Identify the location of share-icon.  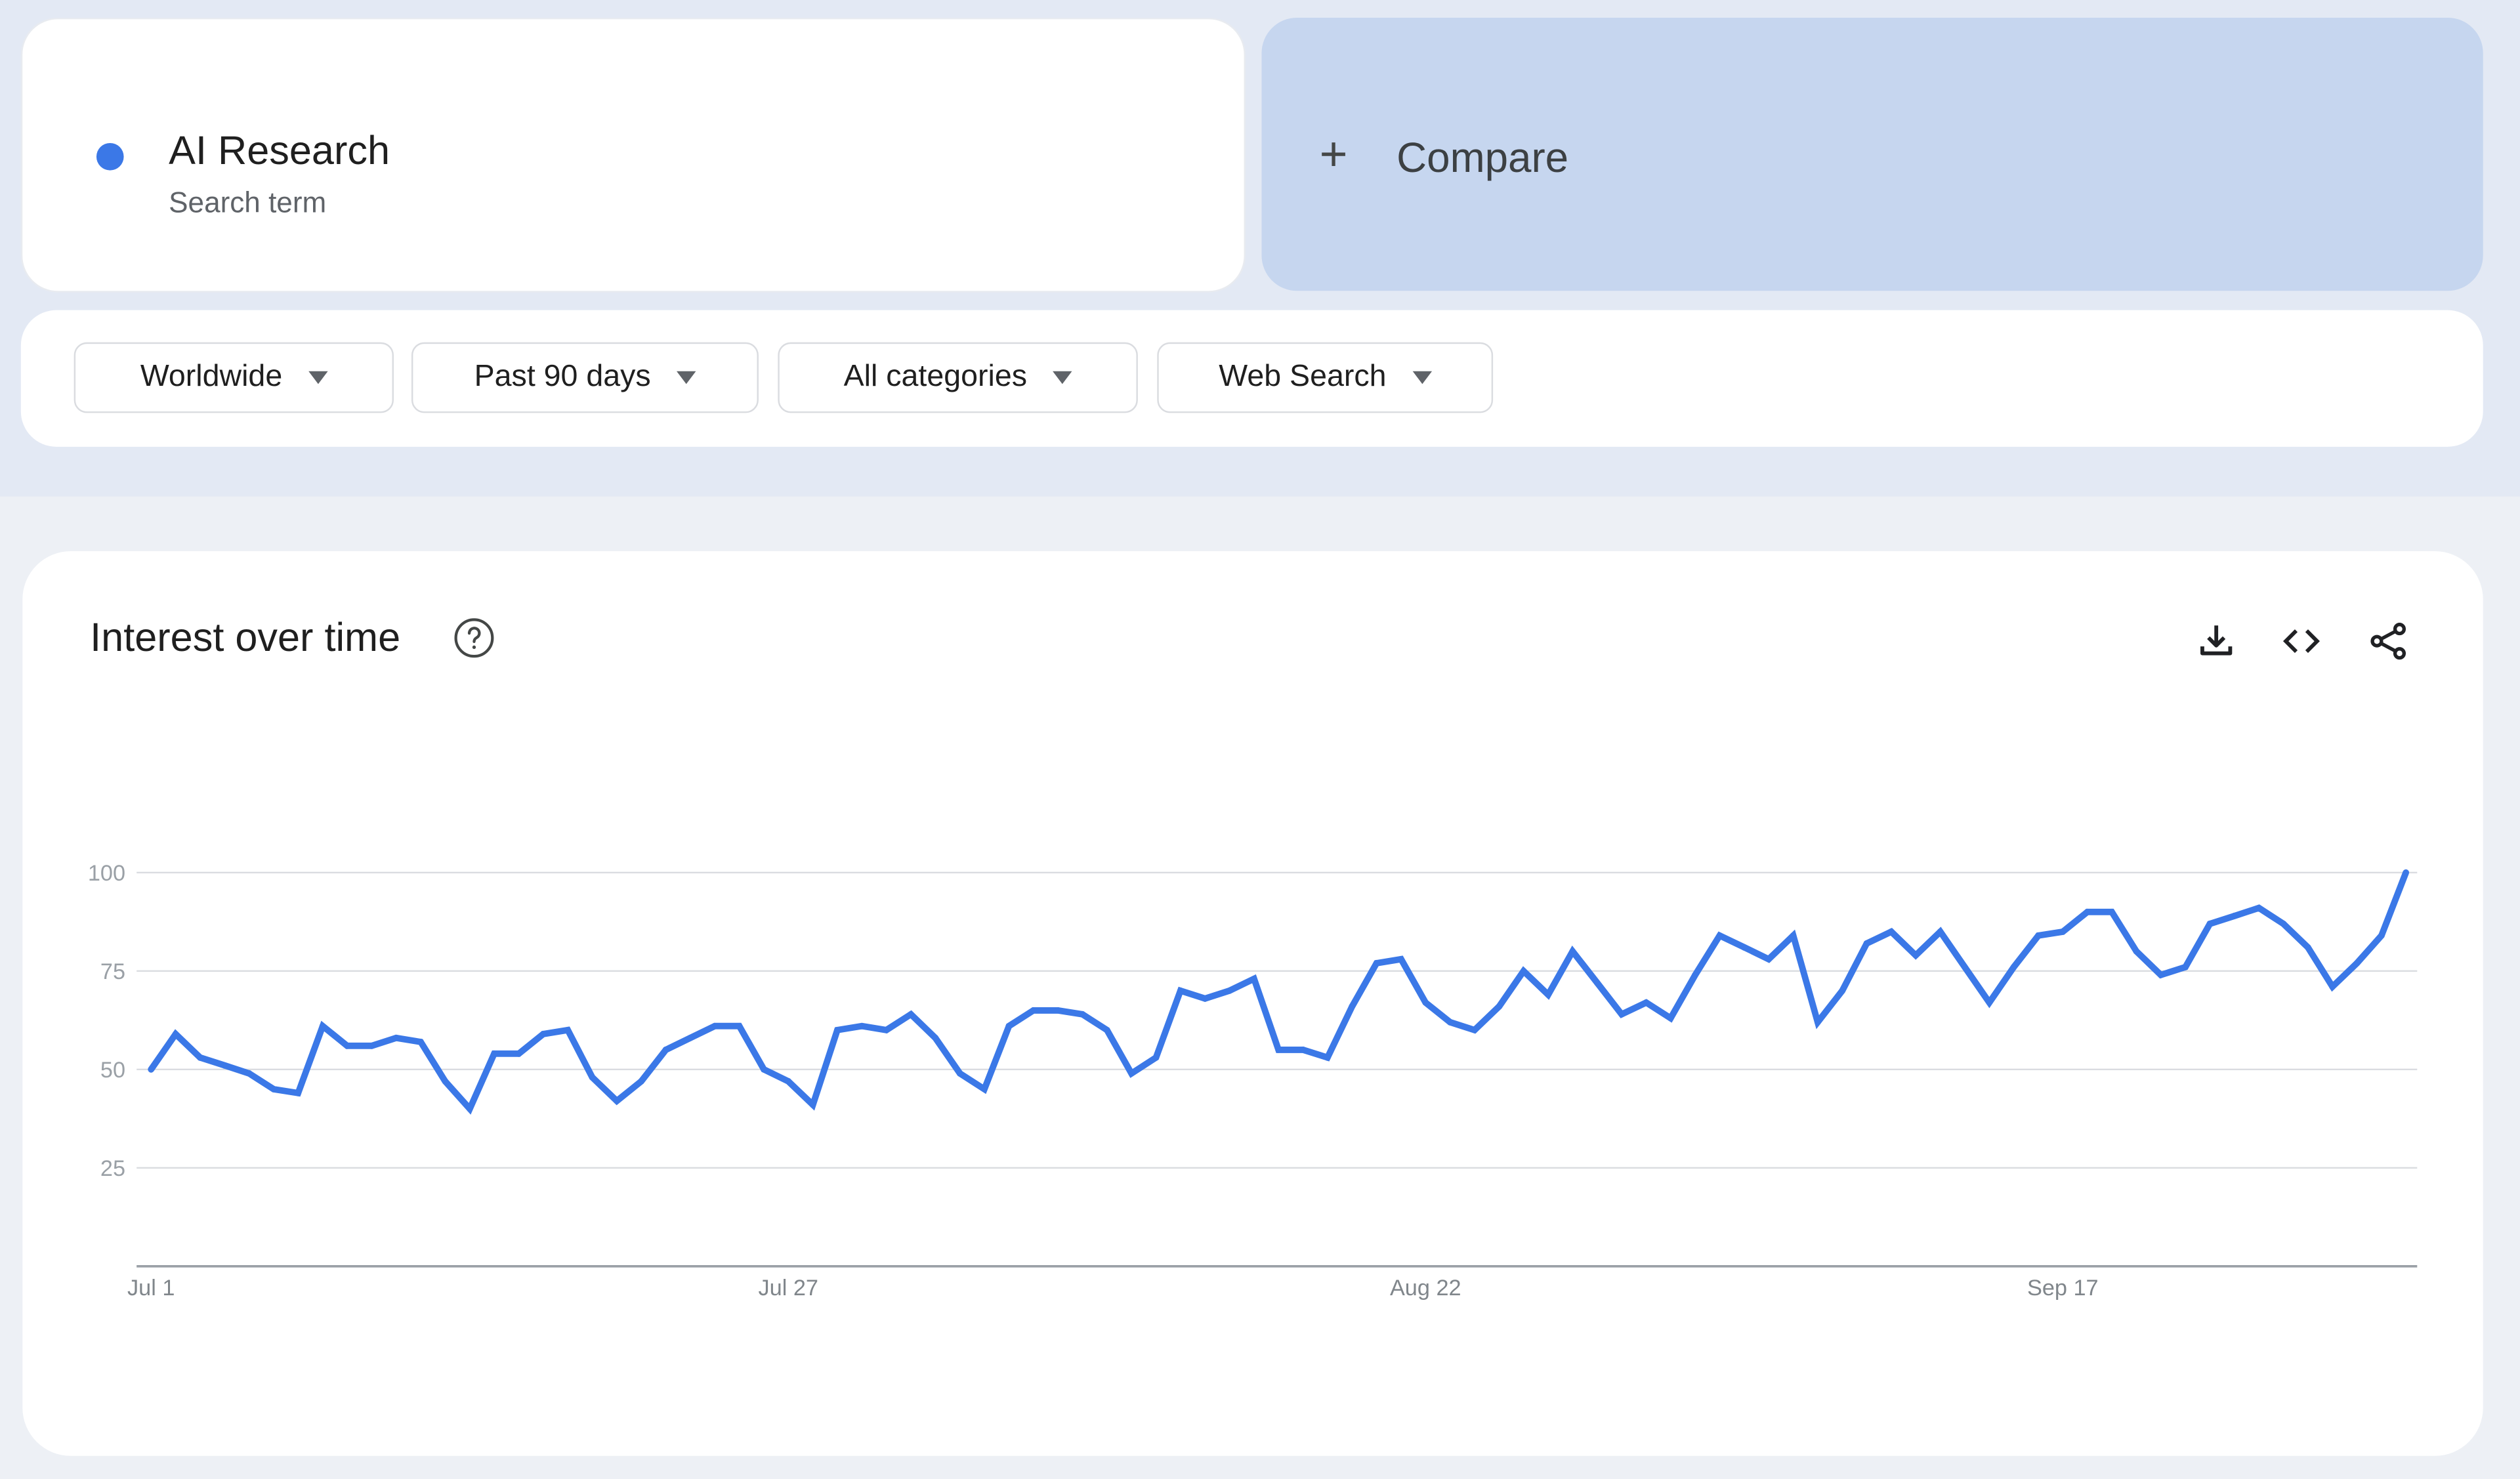
(2388, 641).